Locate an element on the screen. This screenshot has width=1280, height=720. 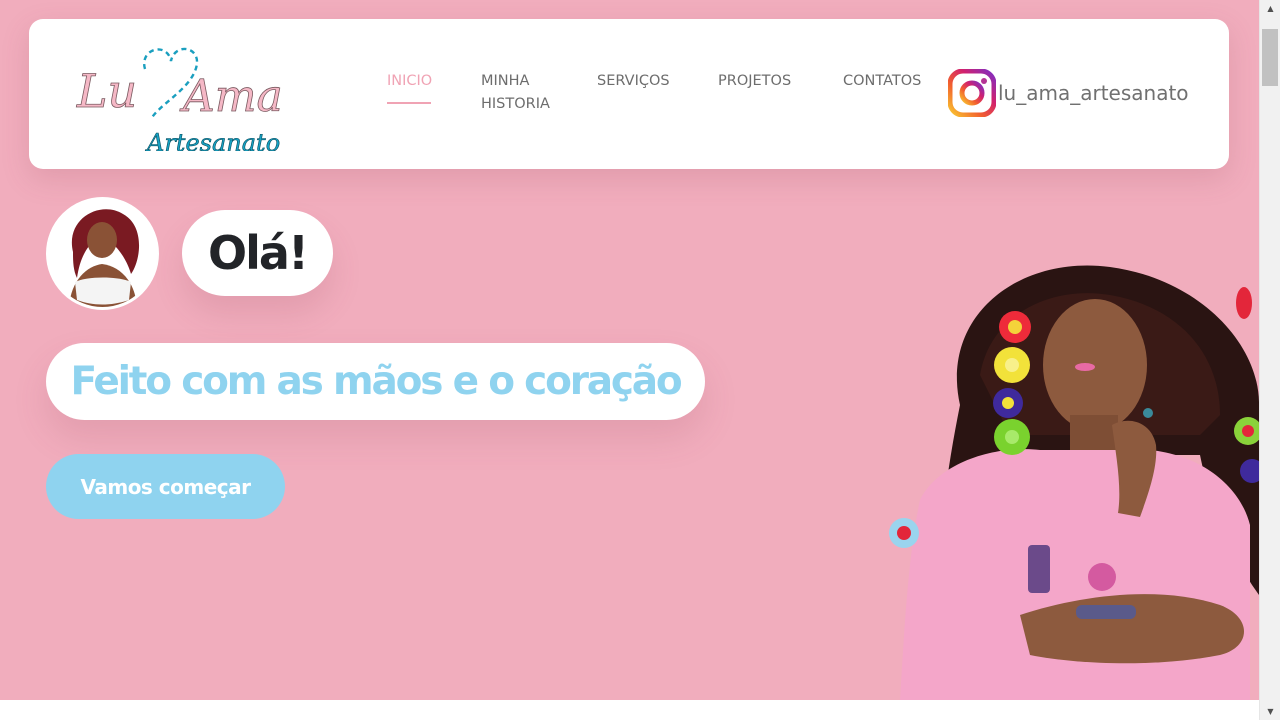
nav-item-contatos: CONTATOS is located at coordinates (882, 81).